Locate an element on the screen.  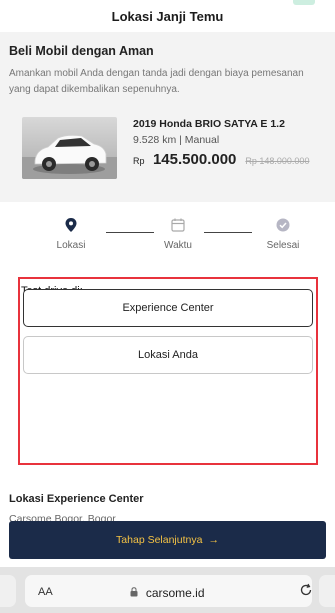
car-icon is located at coordinates (70, 154).